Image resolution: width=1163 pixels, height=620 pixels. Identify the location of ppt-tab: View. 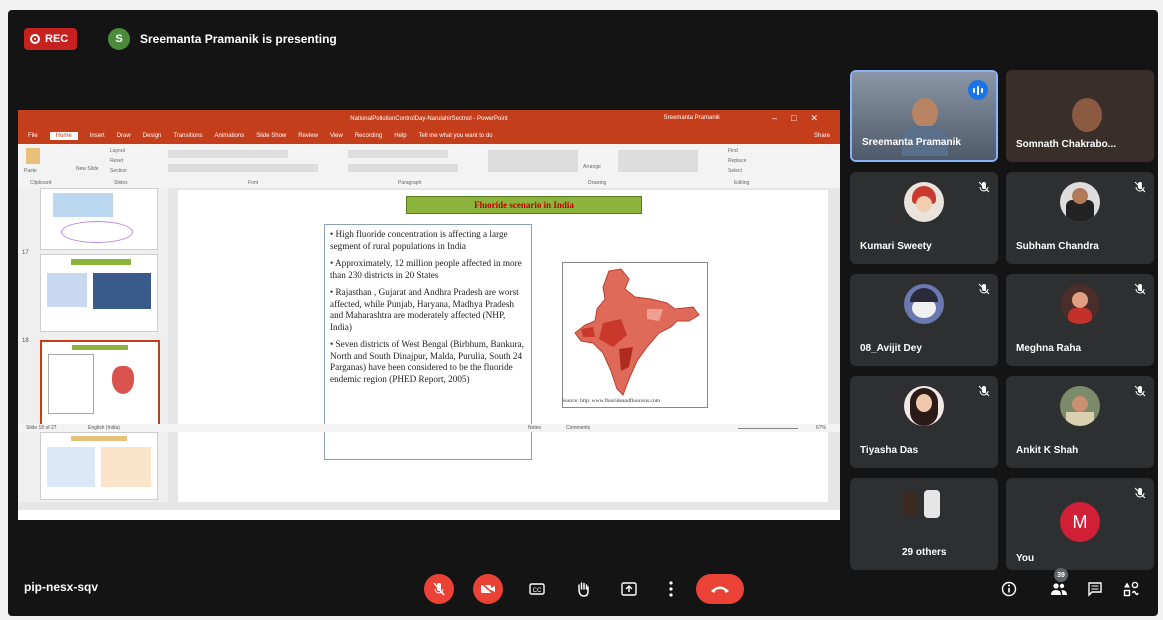
(336, 136).